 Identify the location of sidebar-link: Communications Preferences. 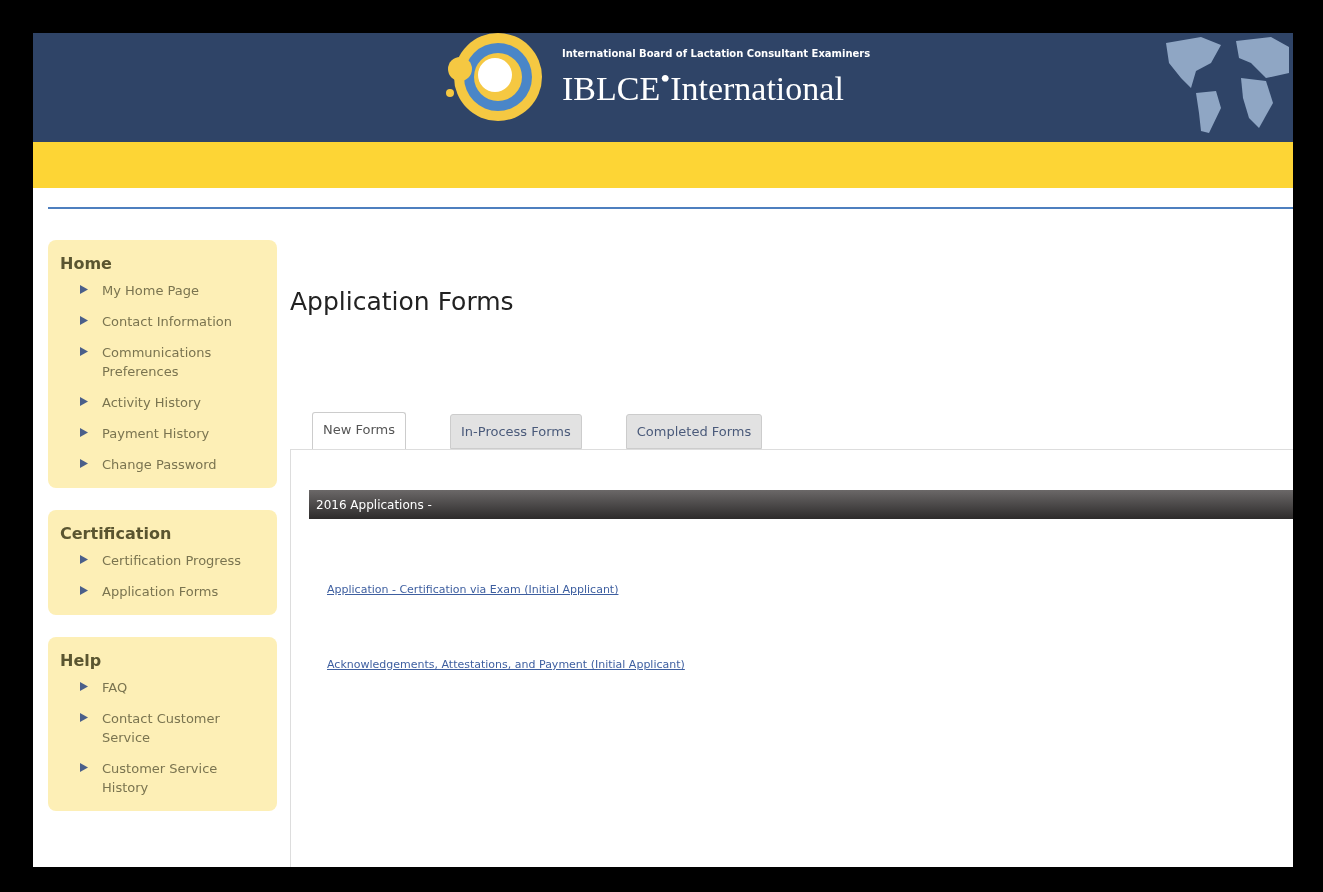
(183, 362).